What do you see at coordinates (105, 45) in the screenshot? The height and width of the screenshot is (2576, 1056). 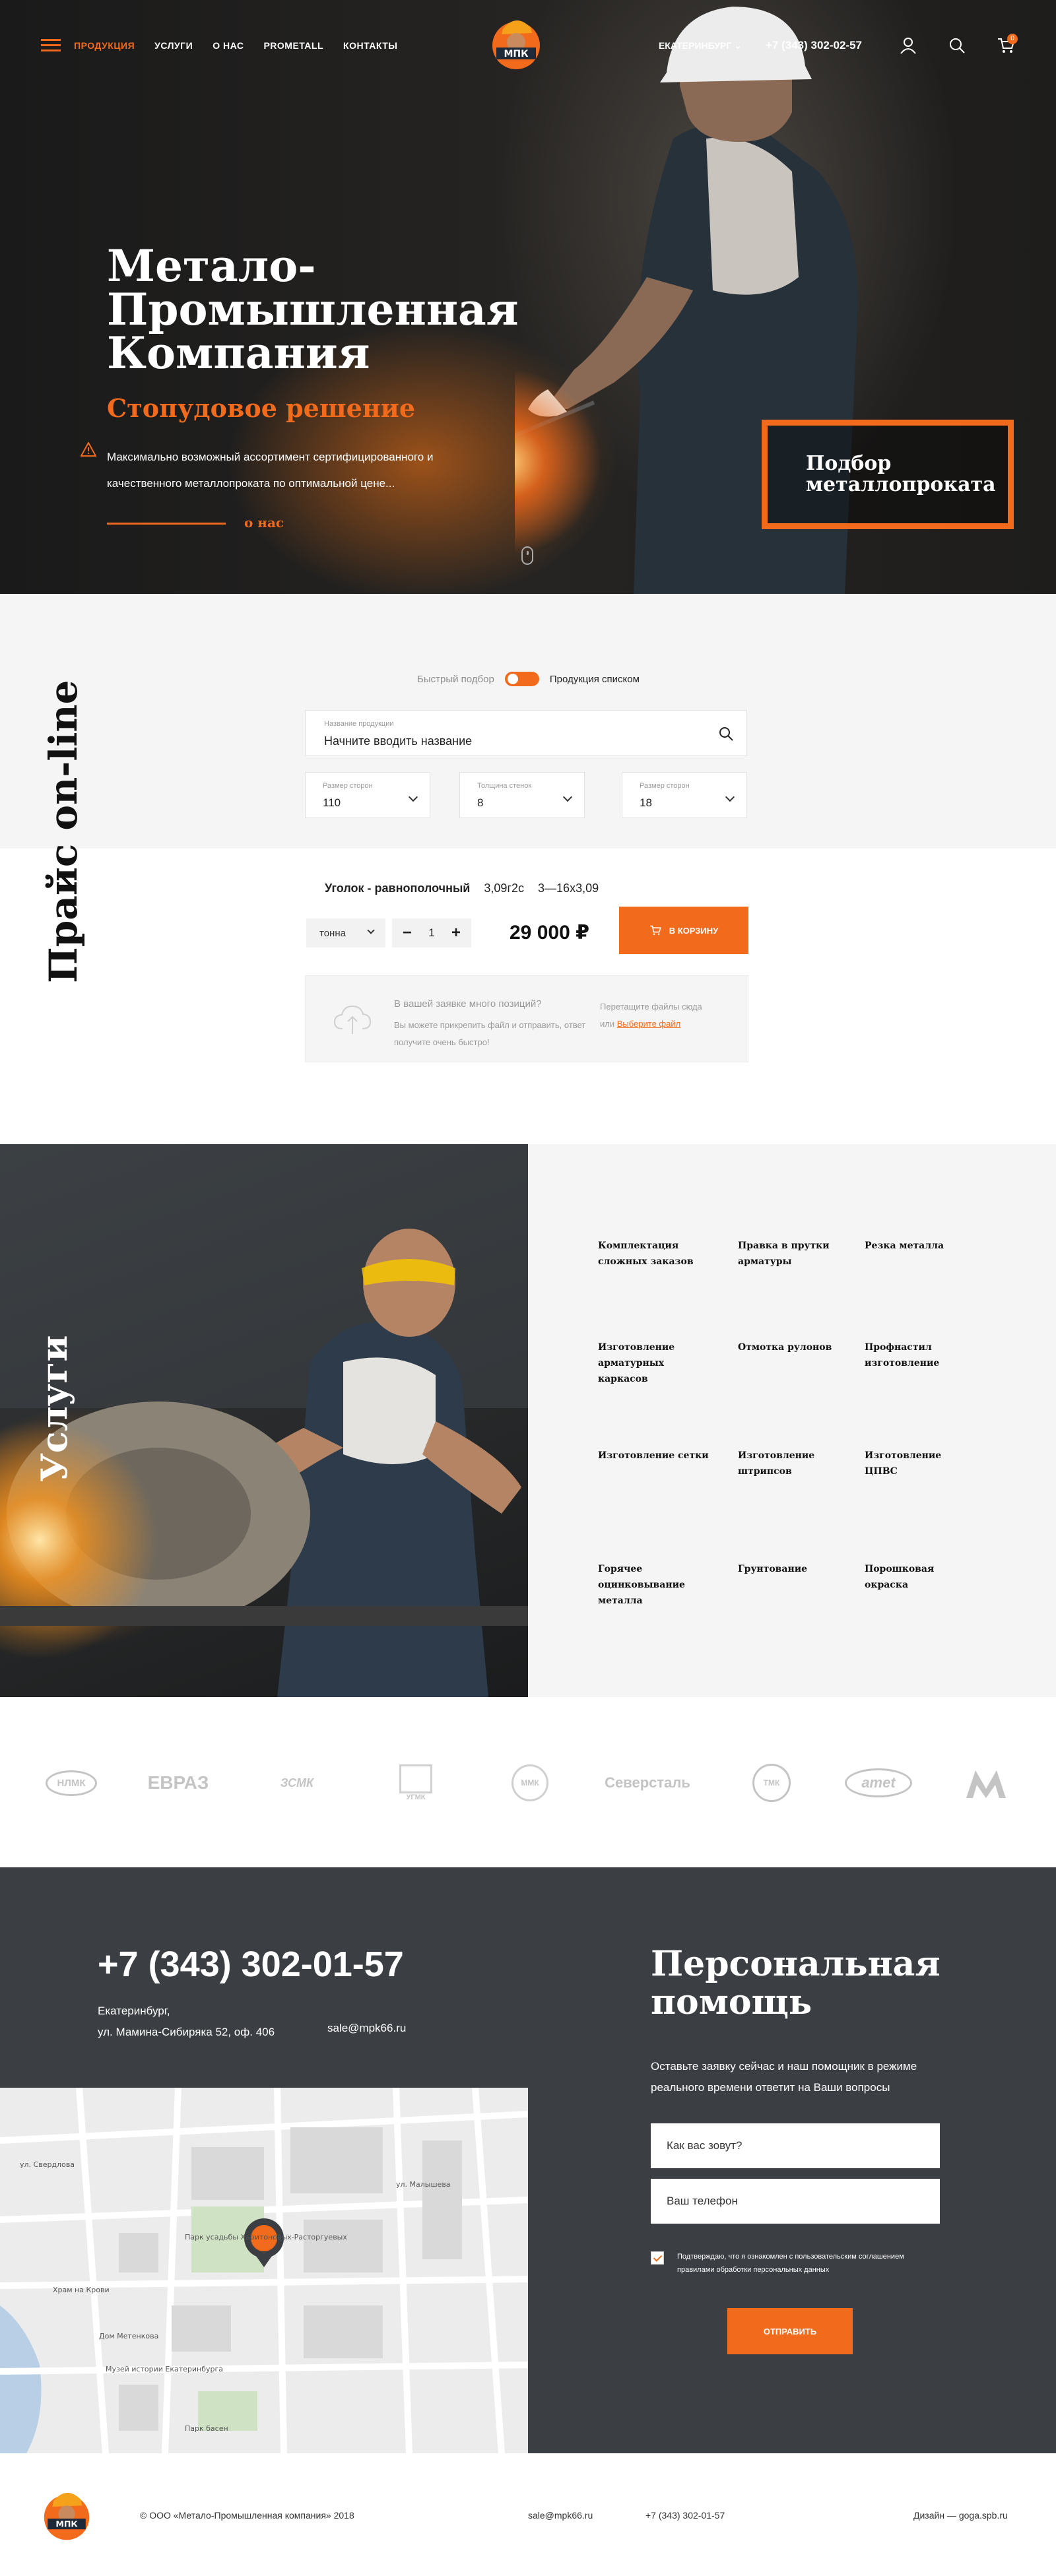 I see `nav-products: Продукция` at bounding box center [105, 45].